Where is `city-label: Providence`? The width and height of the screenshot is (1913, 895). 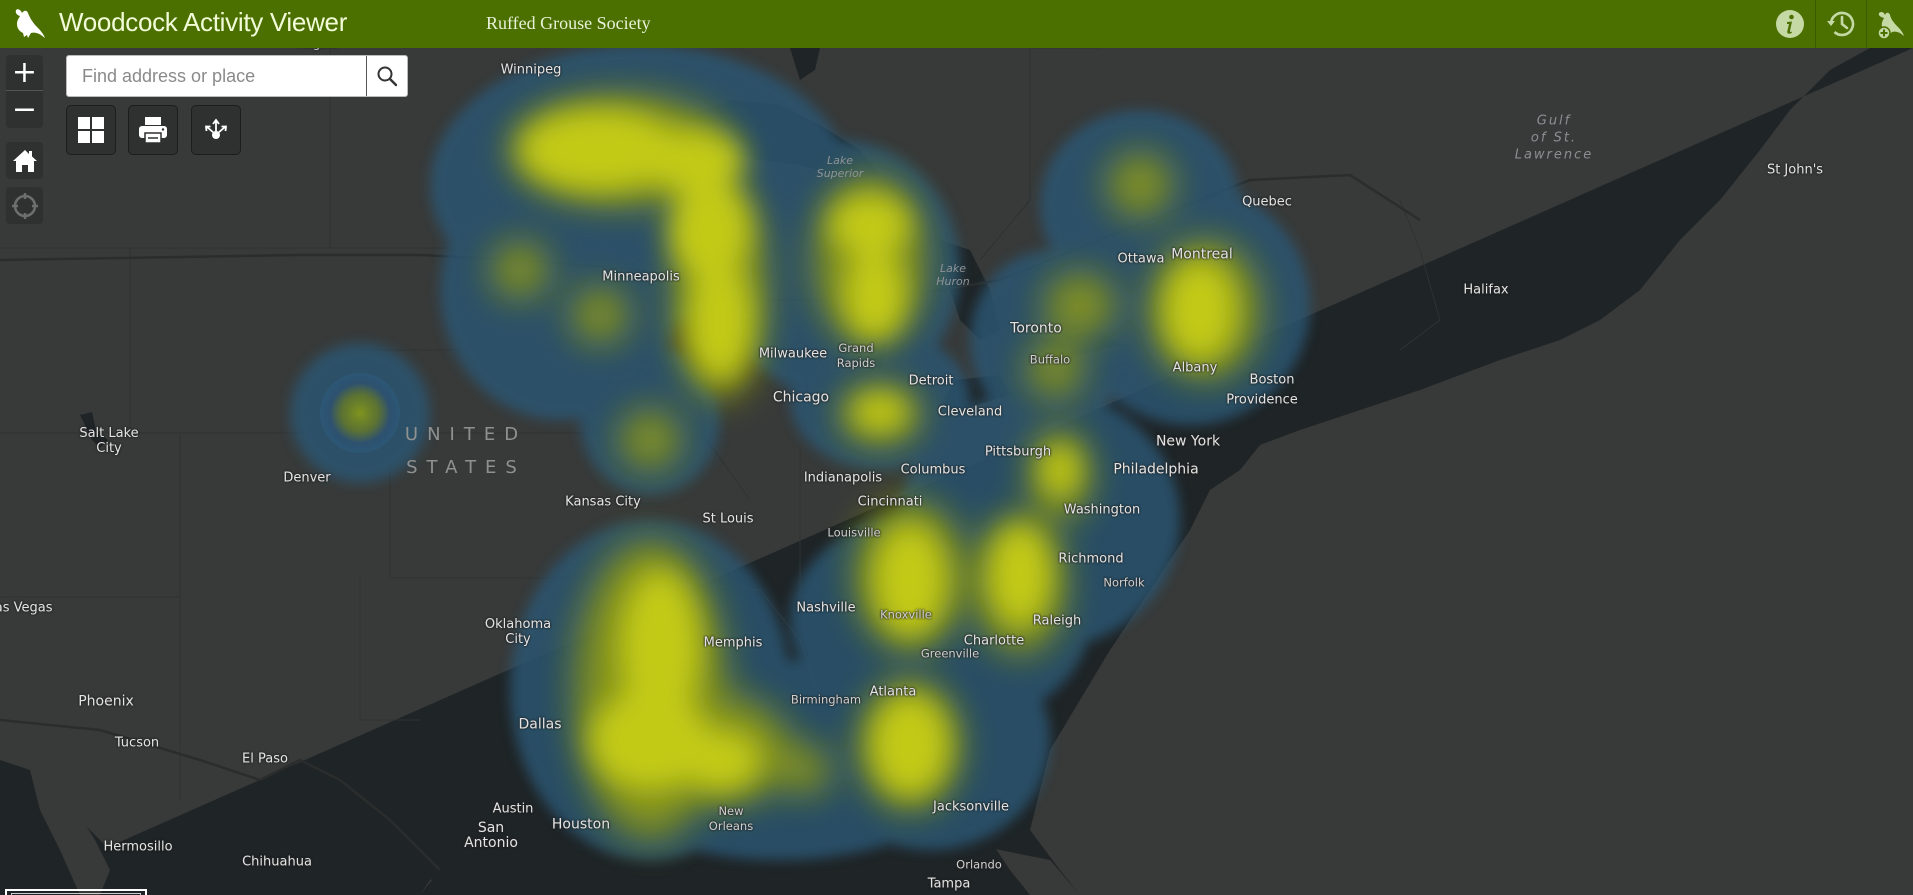 city-label: Providence is located at coordinates (1262, 400).